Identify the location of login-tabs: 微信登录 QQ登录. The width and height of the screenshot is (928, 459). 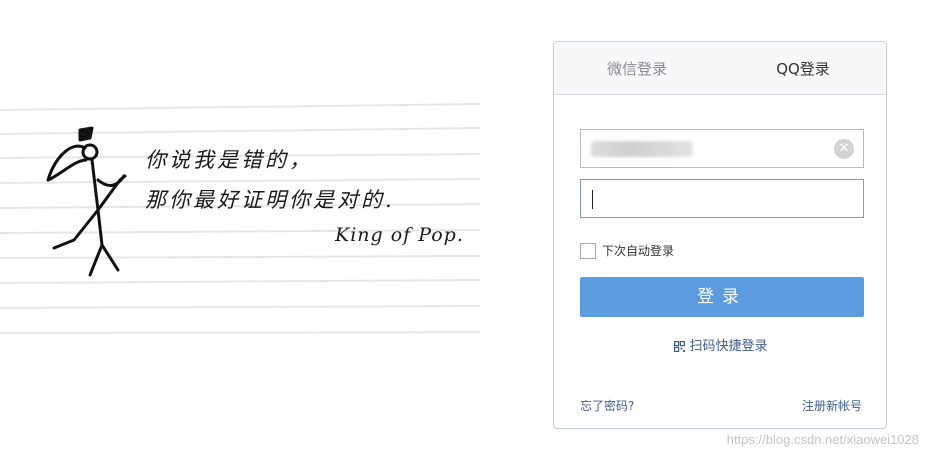
(720, 68).